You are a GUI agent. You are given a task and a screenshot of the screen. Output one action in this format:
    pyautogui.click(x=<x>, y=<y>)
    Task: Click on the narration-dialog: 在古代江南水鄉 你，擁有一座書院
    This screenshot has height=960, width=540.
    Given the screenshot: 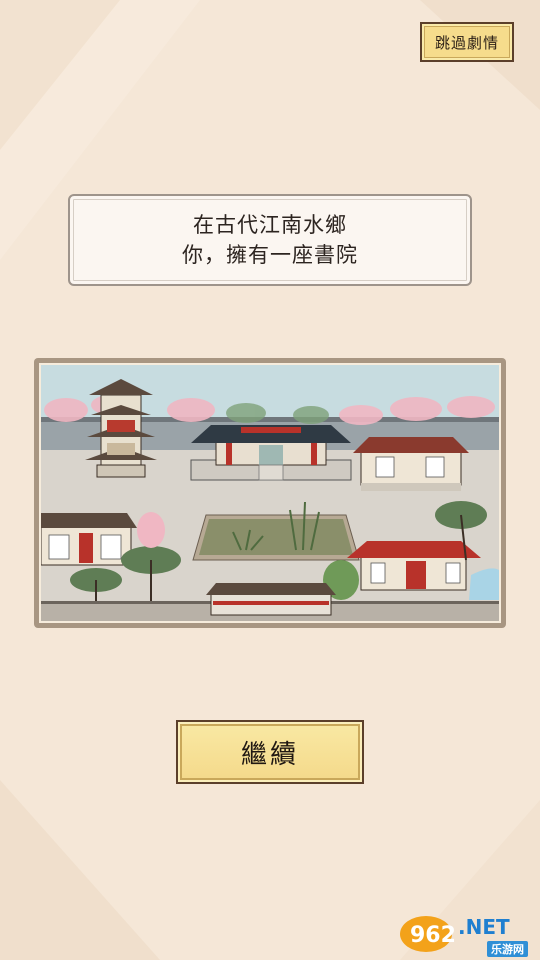 What is the action you would take?
    pyautogui.click(x=270, y=240)
    